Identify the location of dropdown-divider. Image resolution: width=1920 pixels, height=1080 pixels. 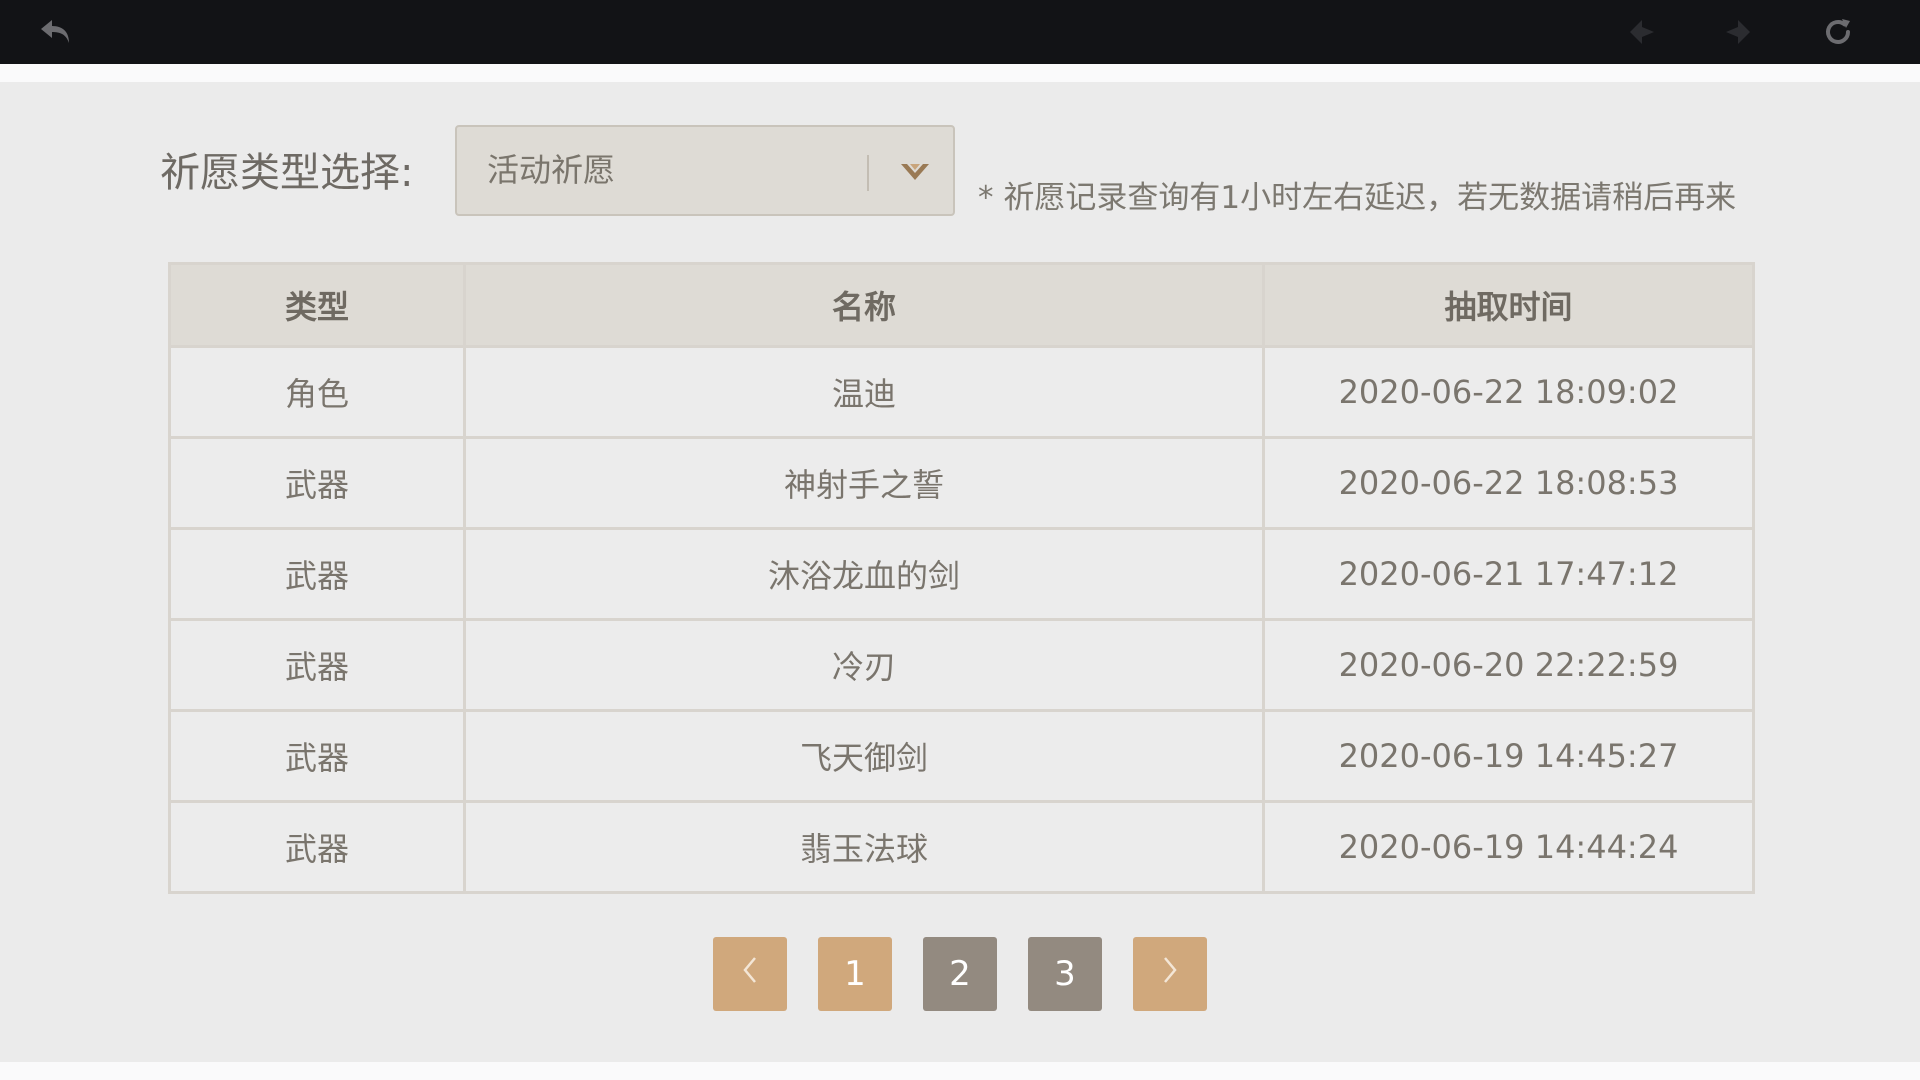
(868, 173).